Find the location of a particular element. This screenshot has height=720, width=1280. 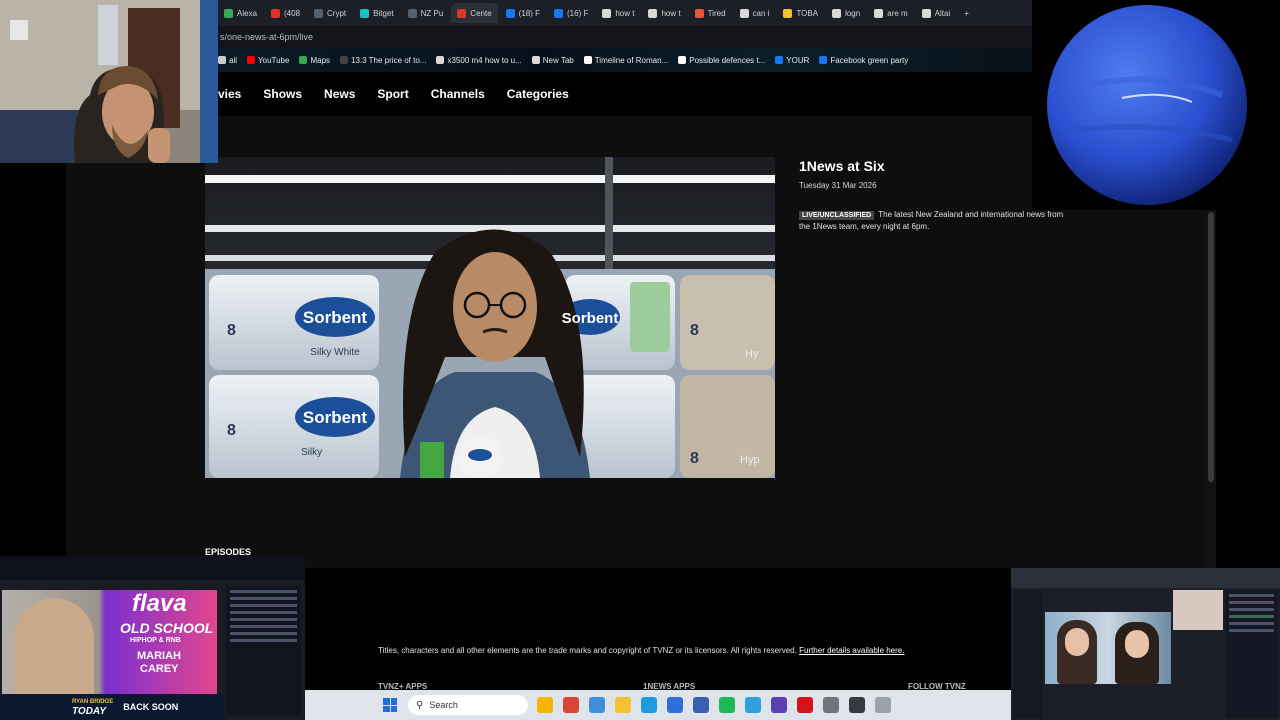

tab-label: Tired is located at coordinates (716, 13).